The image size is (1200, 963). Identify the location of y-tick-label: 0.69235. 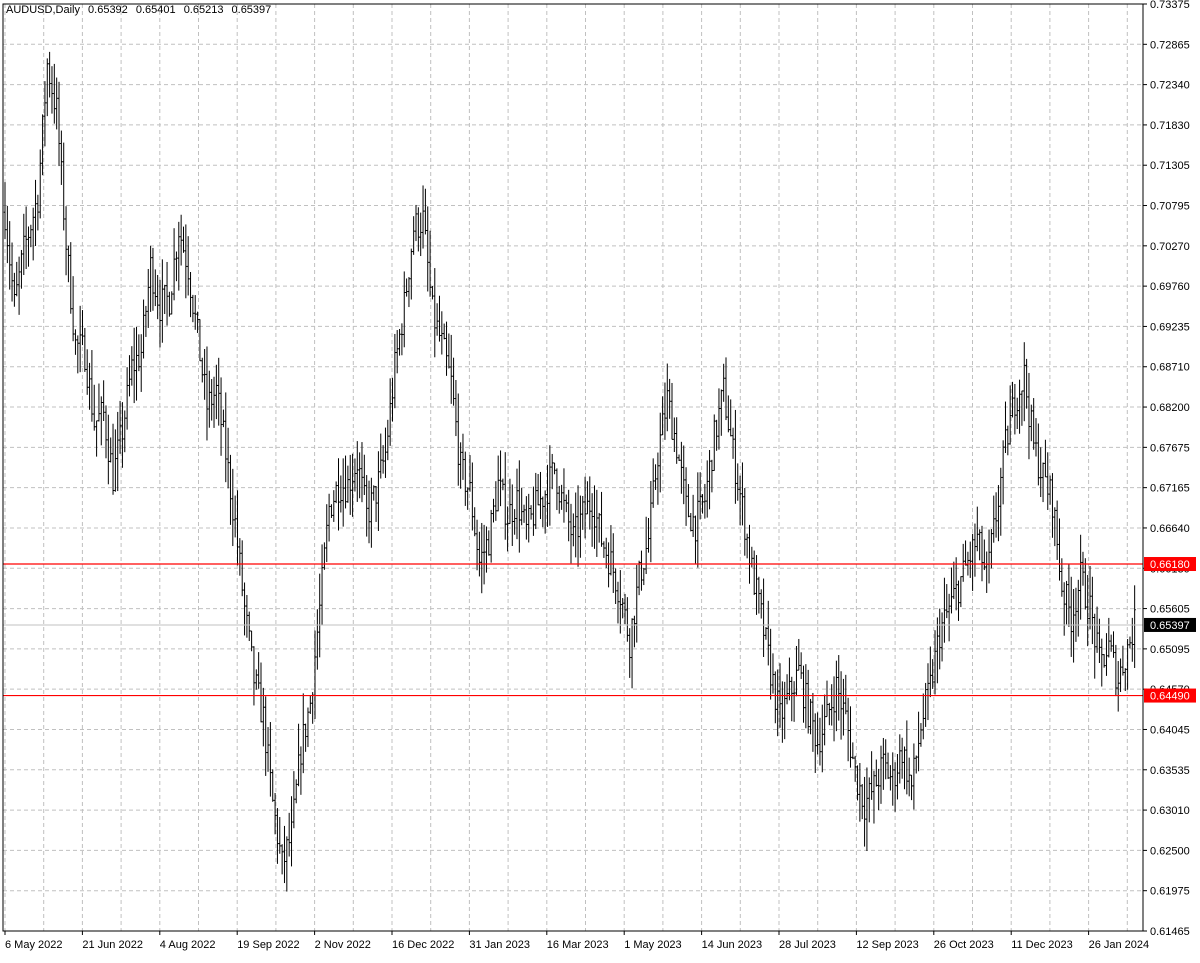
(1170, 327).